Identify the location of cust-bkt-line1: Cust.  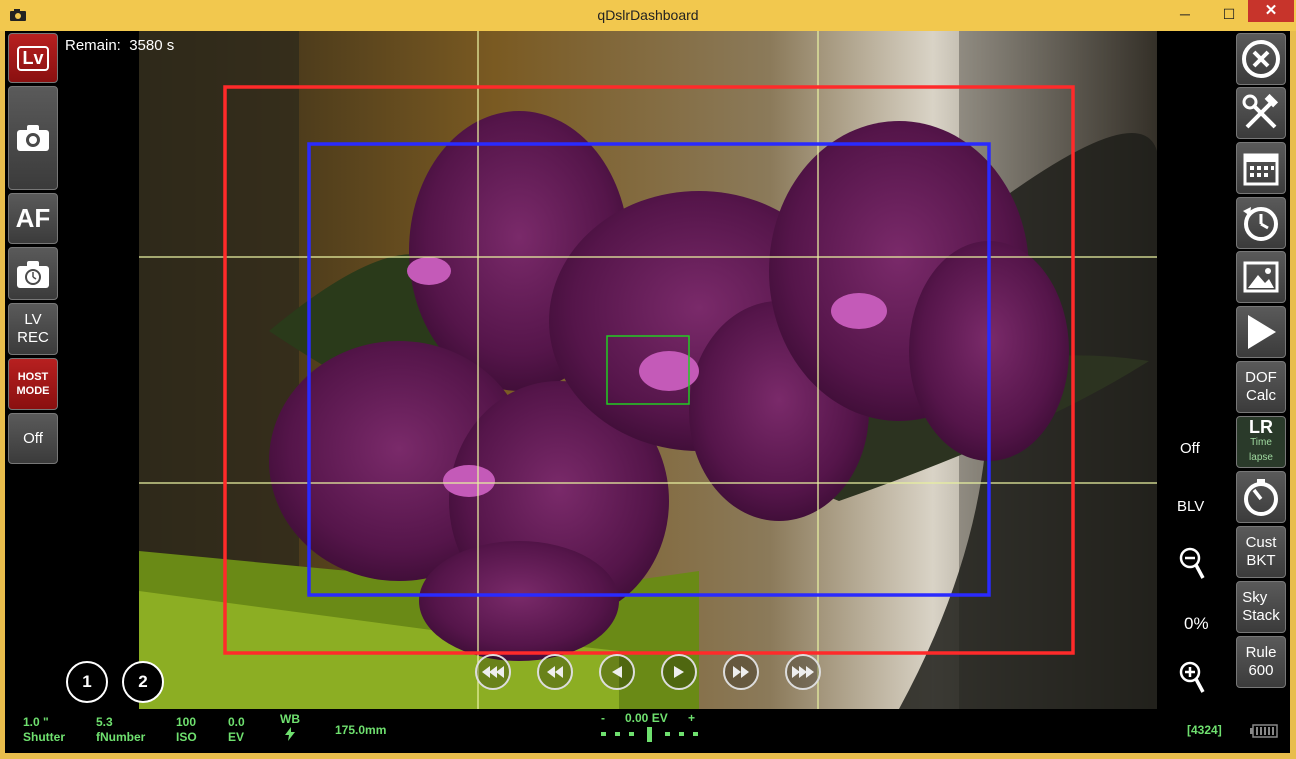
(1261, 542).